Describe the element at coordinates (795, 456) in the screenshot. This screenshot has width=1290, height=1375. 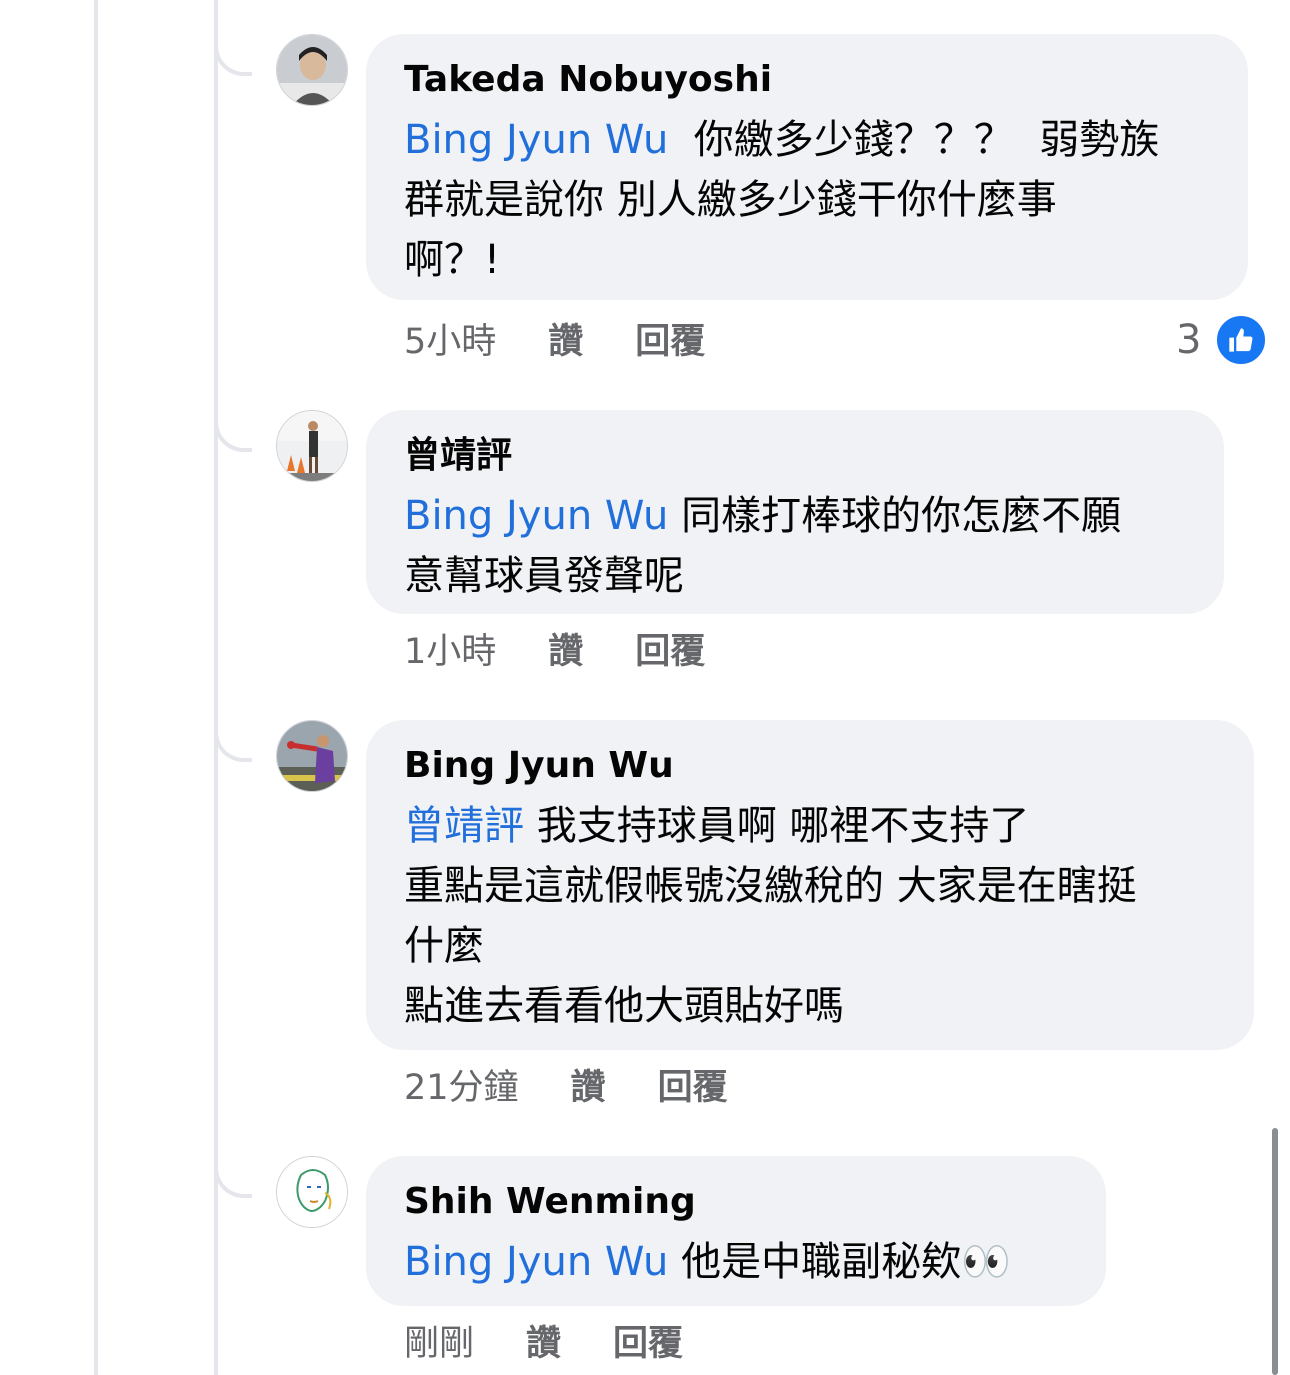
I see `comment-author: 曾靖評` at that location.